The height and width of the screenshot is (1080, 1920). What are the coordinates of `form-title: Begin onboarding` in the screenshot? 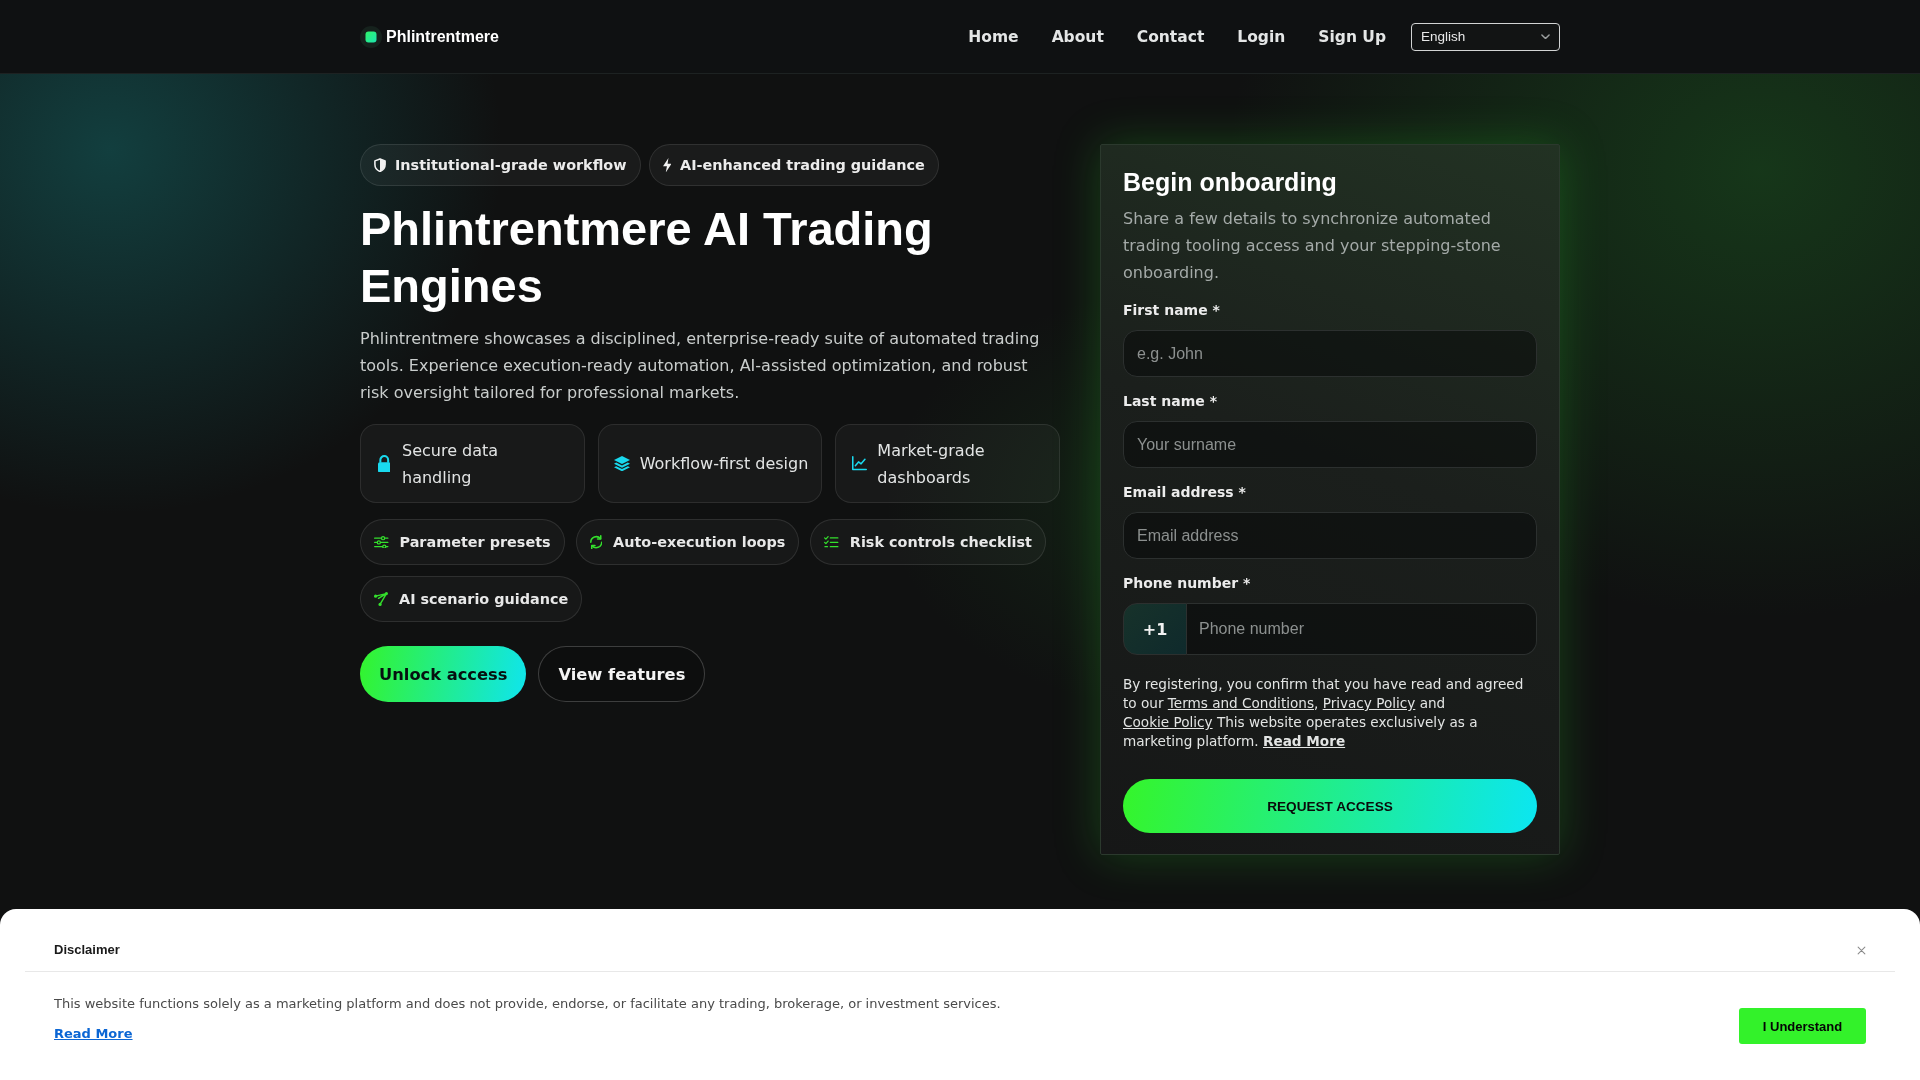 It's located at (1230, 182).